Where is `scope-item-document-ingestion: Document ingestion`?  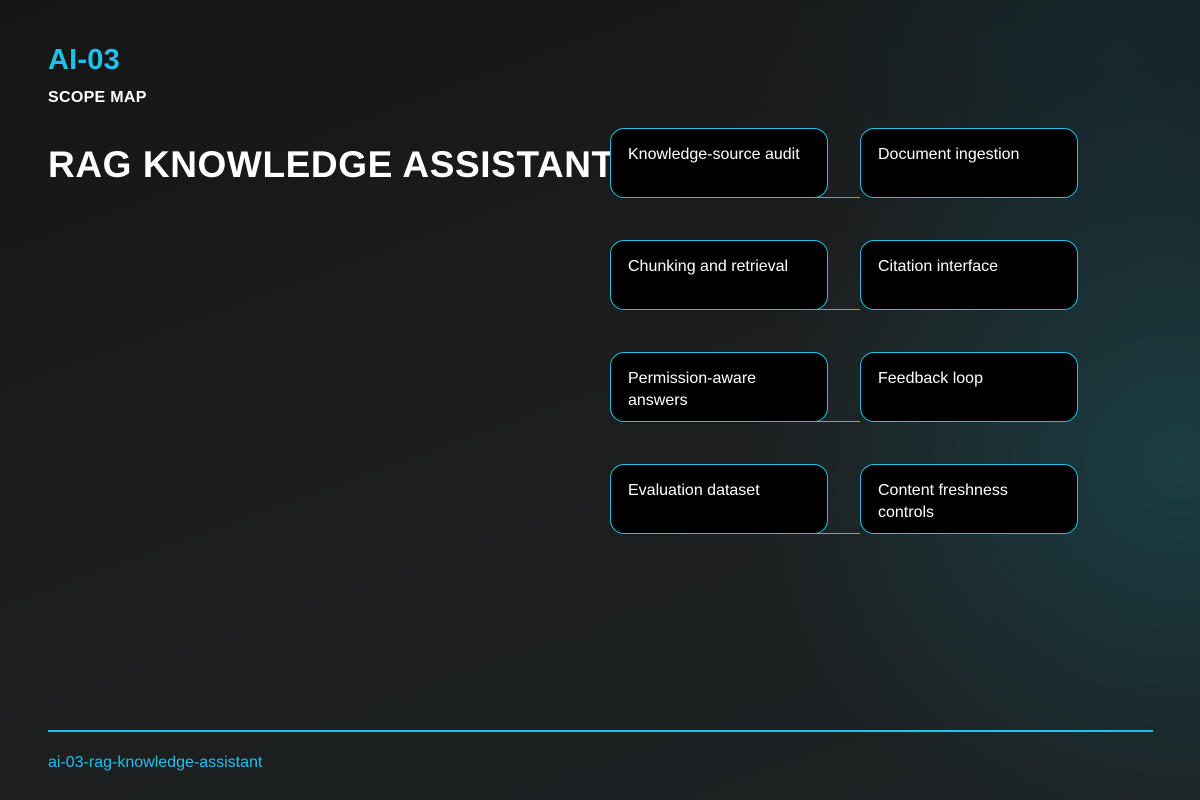
scope-item-document-ingestion: Document ingestion is located at coordinates (969, 163).